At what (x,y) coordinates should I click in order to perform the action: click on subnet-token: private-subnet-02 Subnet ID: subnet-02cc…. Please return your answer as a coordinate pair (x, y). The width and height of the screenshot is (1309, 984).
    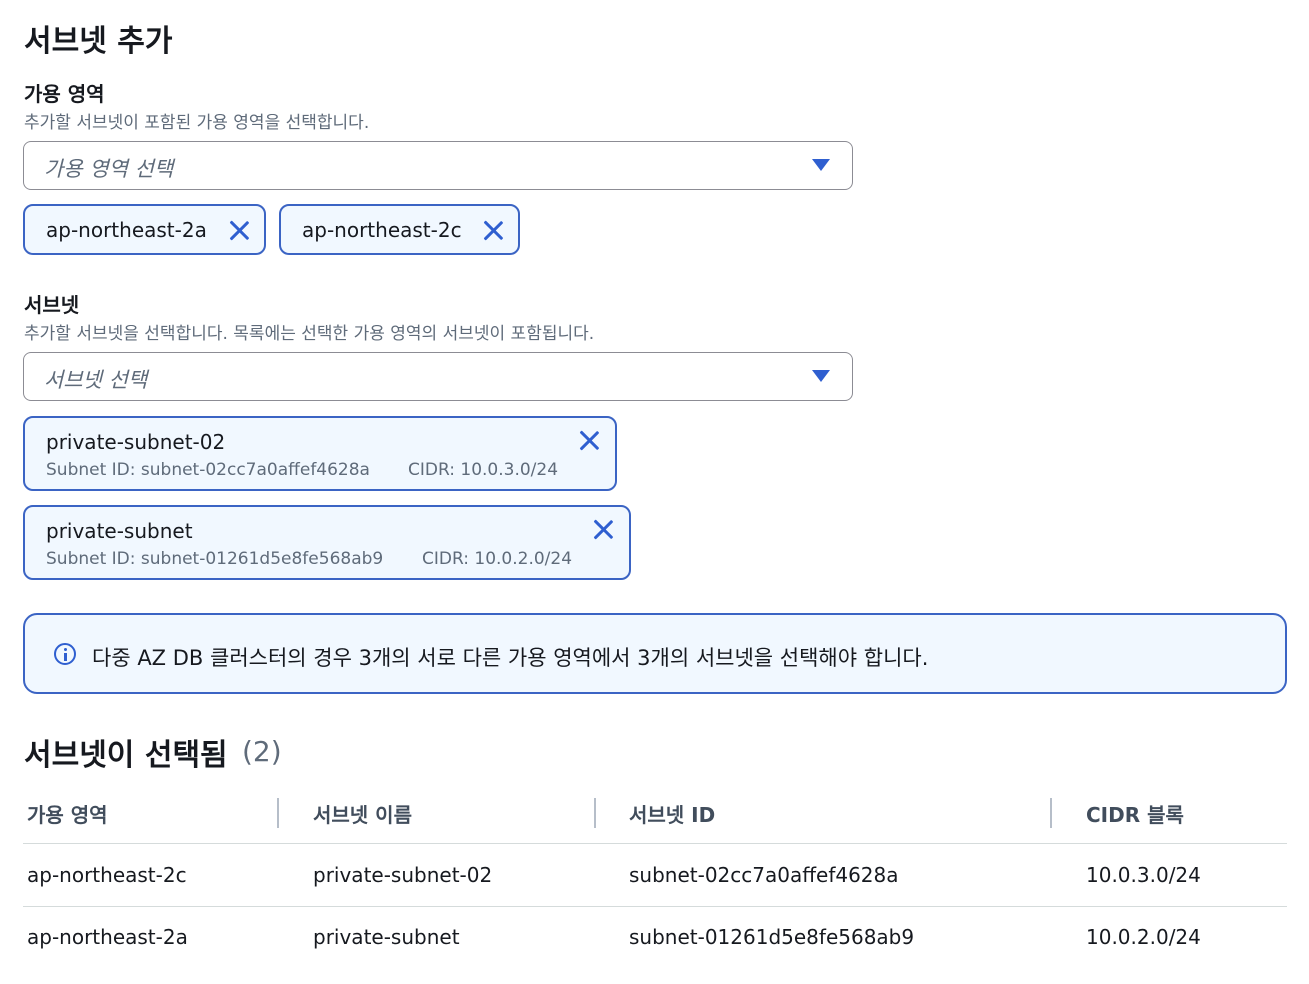
    Looking at the image, I should click on (320, 453).